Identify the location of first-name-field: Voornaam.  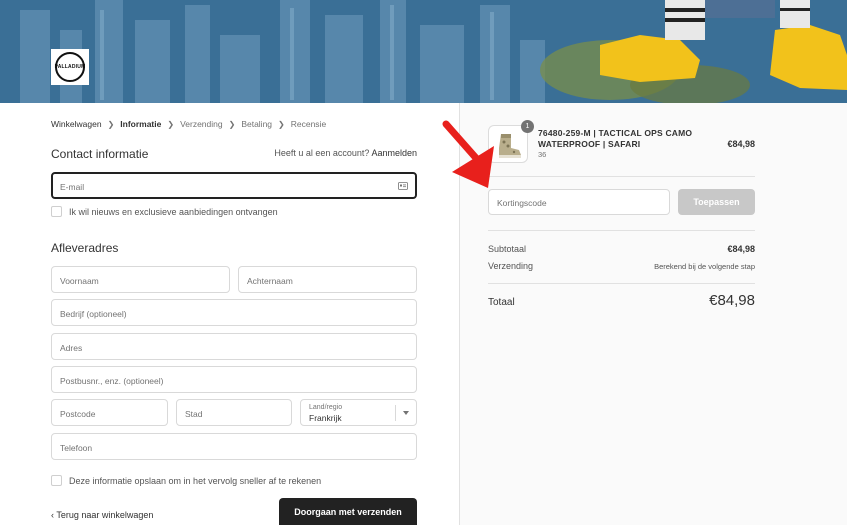
(140, 279).